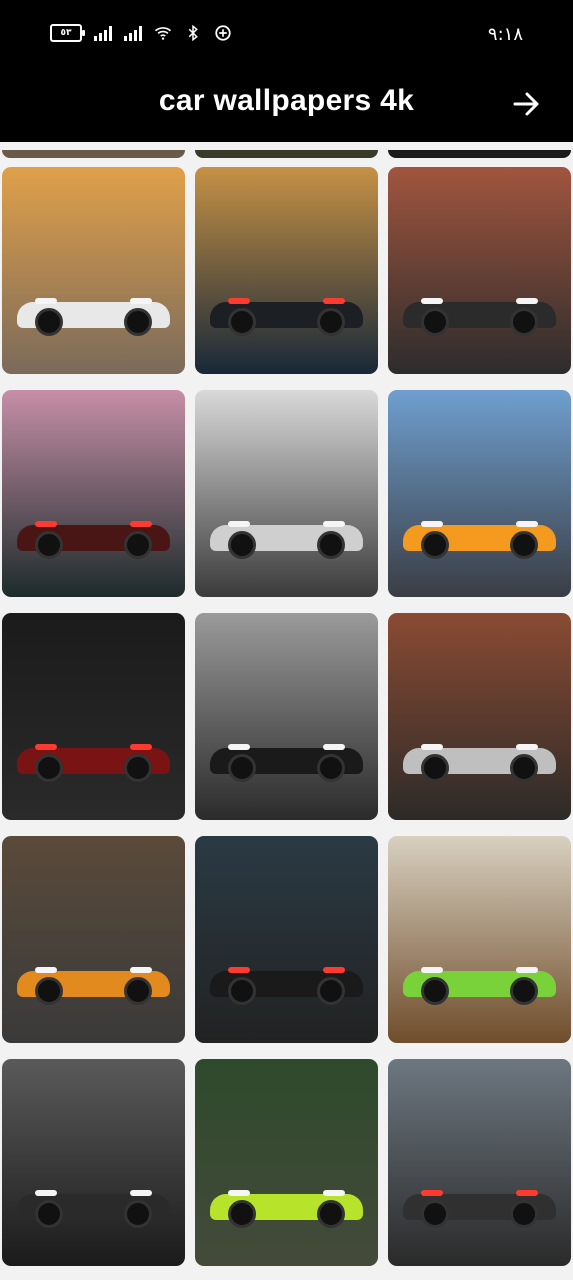 The image size is (573, 1280). Describe the element at coordinates (286, 100) in the screenshot. I see `page-title: car wallpapers 4k` at that location.